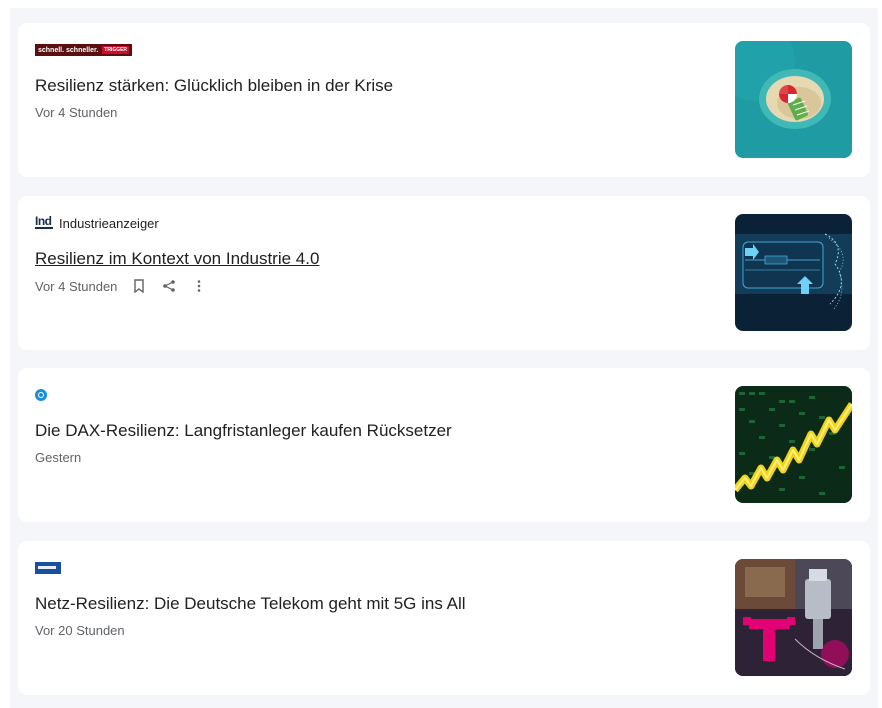 The height and width of the screenshot is (708, 882). What do you see at coordinates (199, 286) in the screenshot?
I see `more-icon` at bounding box center [199, 286].